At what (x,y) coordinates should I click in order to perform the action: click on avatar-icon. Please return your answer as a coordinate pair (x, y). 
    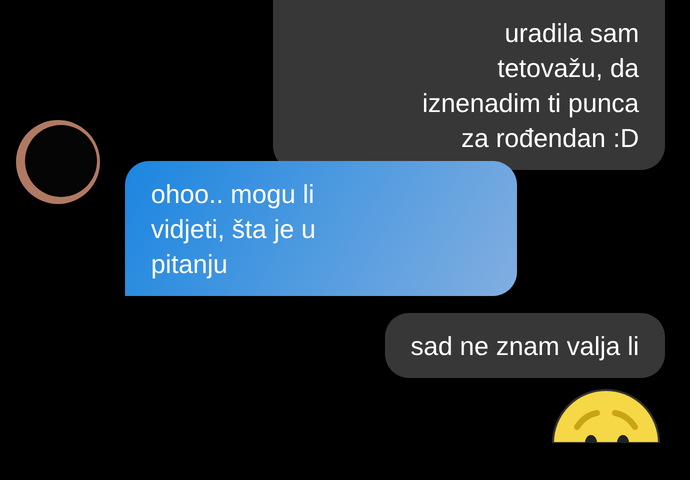
    Looking at the image, I should click on (58, 162).